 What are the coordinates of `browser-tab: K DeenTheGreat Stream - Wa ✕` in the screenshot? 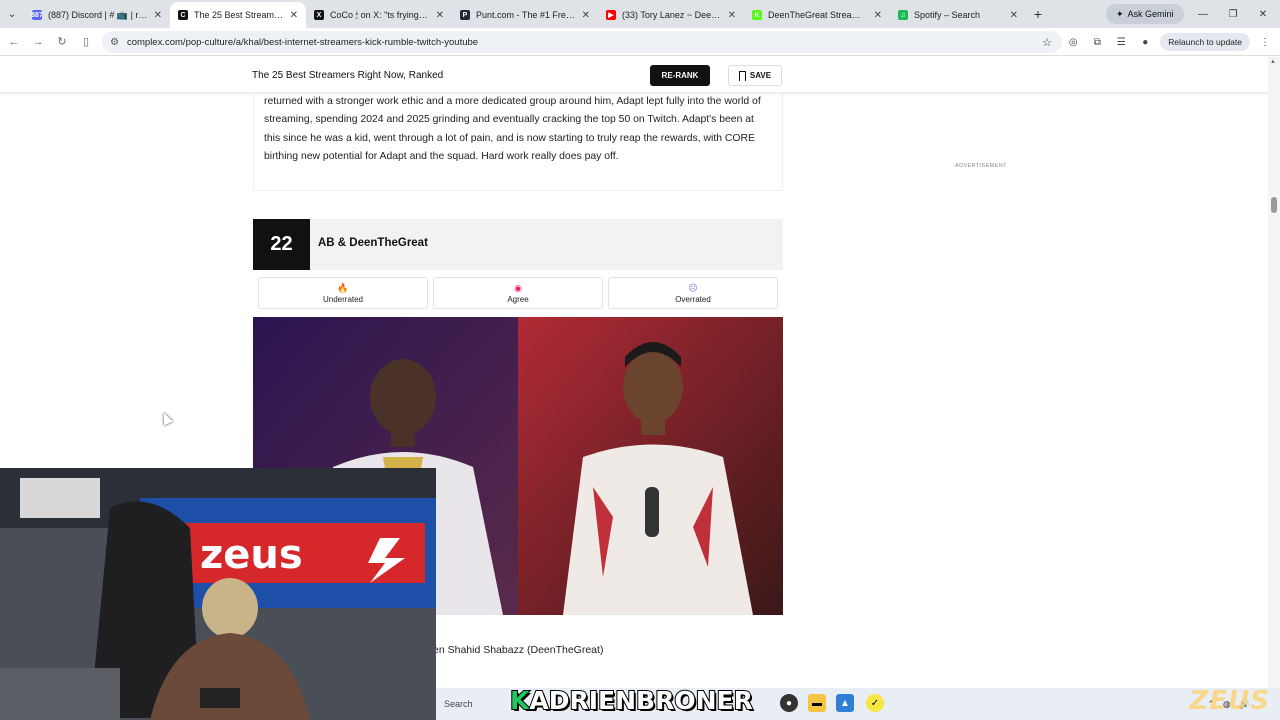 It's located at (817, 15).